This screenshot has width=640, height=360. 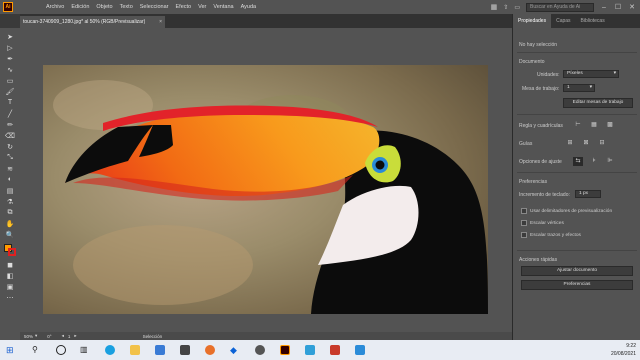 I want to click on artboard-label: Mesa de trabajo:, so click(x=541, y=89).